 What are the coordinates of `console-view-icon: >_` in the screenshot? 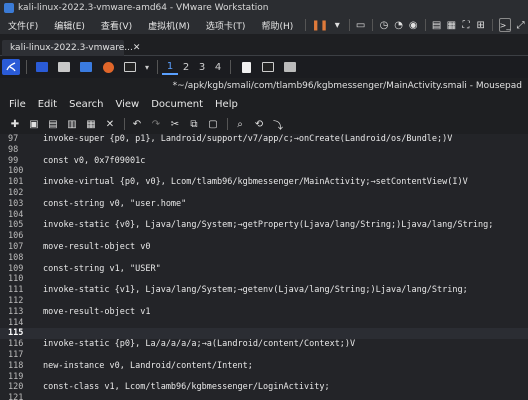 It's located at (505, 25).